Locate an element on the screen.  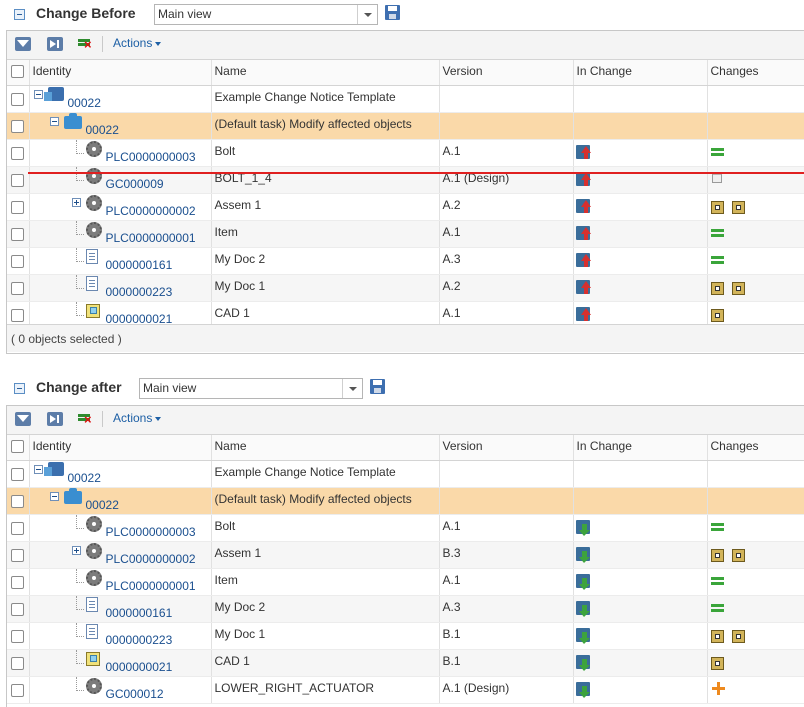
identity-link: 0000000021 is located at coordinates (139, 667).